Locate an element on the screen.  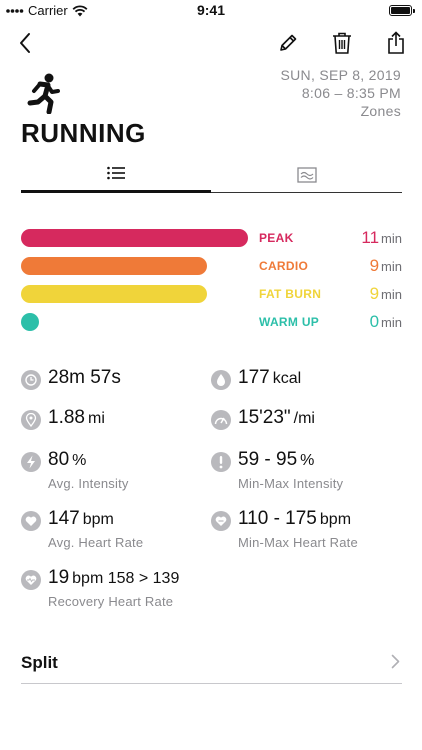
zone-label: PEAK is located at coordinates (276, 238).